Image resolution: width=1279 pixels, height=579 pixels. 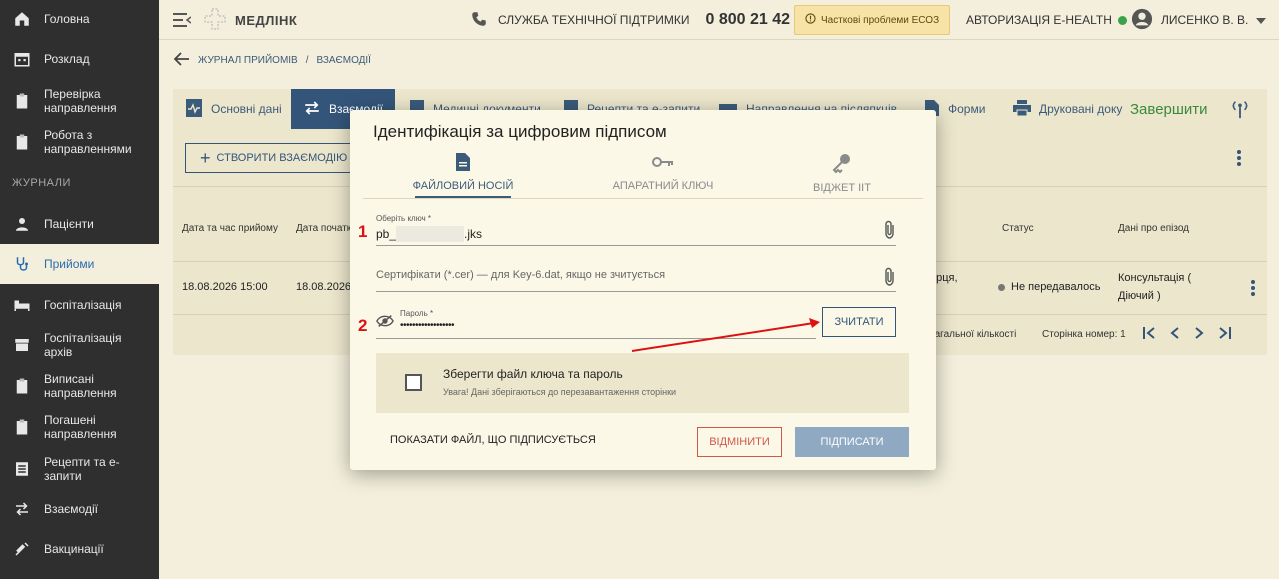 What do you see at coordinates (79, 469) in the screenshot?
I see `sidebar-item-prescriptions: Рецепти та е-запити` at bounding box center [79, 469].